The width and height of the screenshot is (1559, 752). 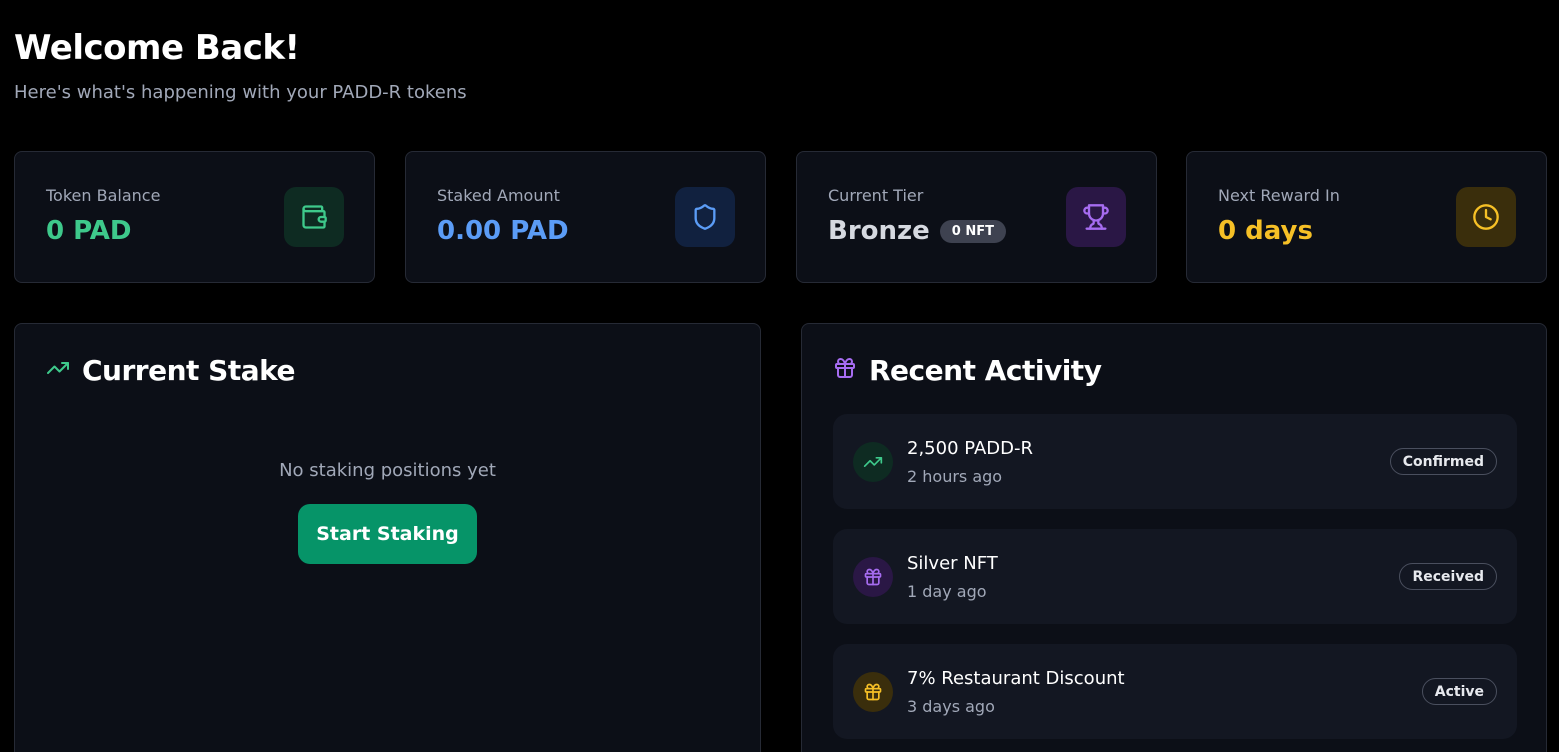 I want to click on token-balance-value: 0 PAD, so click(x=89, y=231).